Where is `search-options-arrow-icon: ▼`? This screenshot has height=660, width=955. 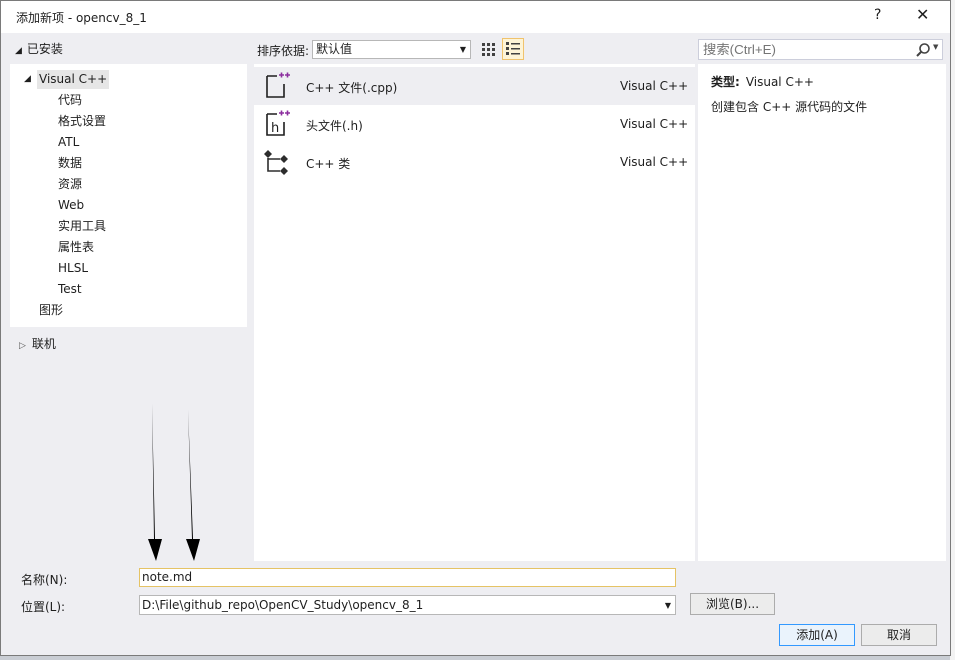
search-options-arrow-icon: ▼ is located at coordinates (935, 47).